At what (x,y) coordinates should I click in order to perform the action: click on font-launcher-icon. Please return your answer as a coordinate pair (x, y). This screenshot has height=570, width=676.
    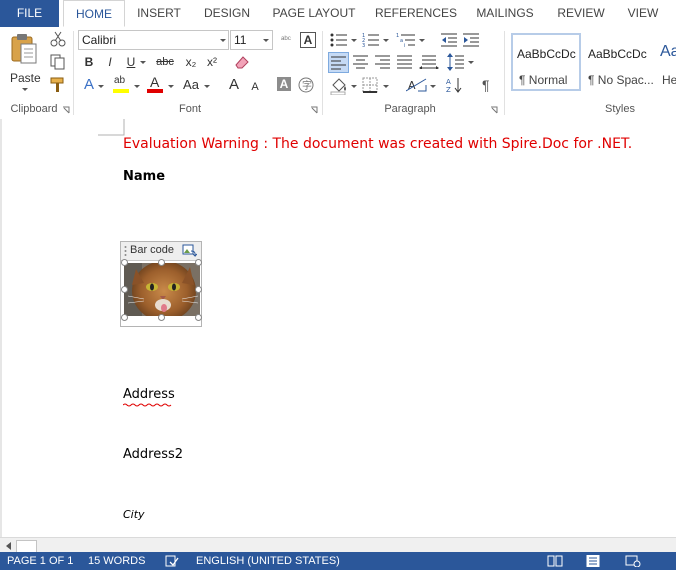
    Looking at the image, I should click on (314, 110).